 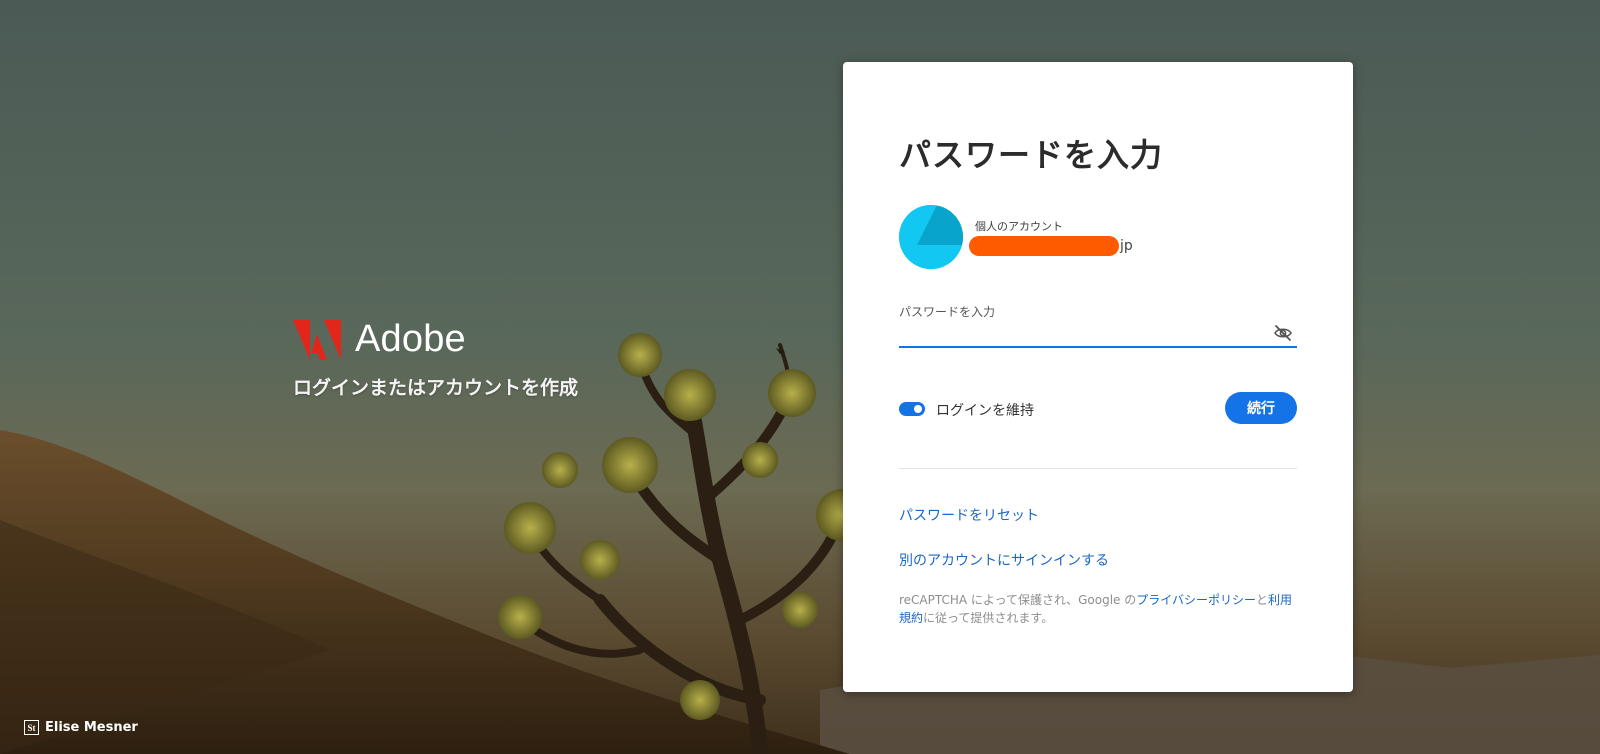 I want to click on page-title: パスワードを入力, so click(x=1031, y=155).